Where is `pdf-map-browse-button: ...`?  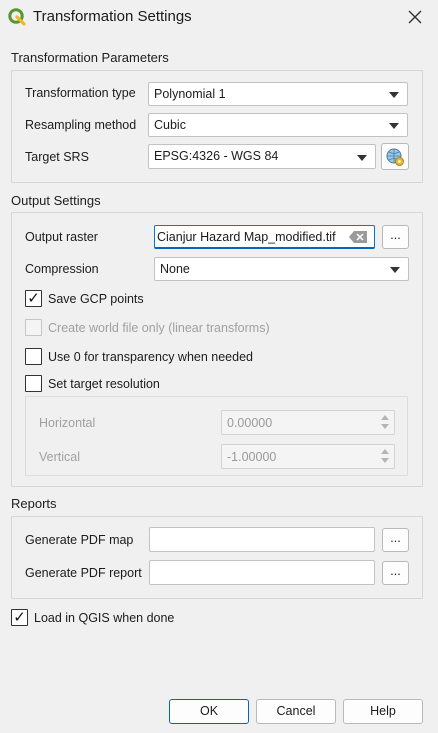 pdf-map-browse-button: ... is located at coordinates (395, 540).